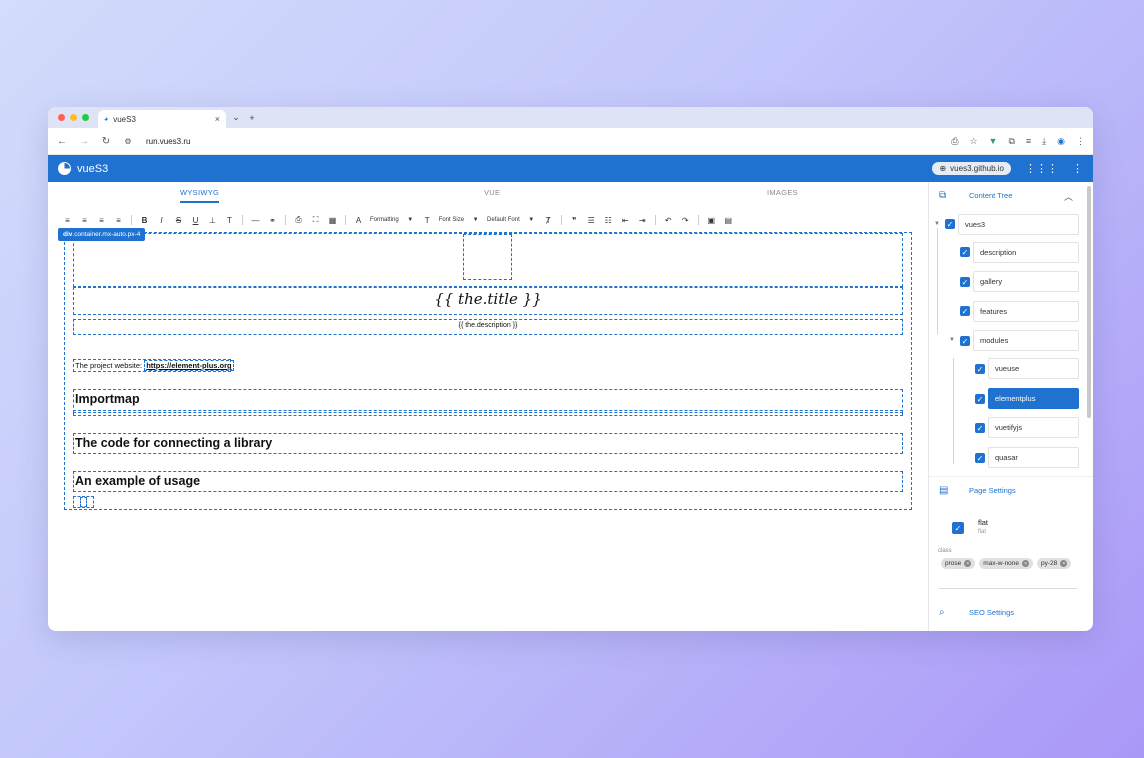  What do you see at coordinates (427, 220) in the screenshot?
I see `font-size-icon: T` at bounding box center [427, 220].